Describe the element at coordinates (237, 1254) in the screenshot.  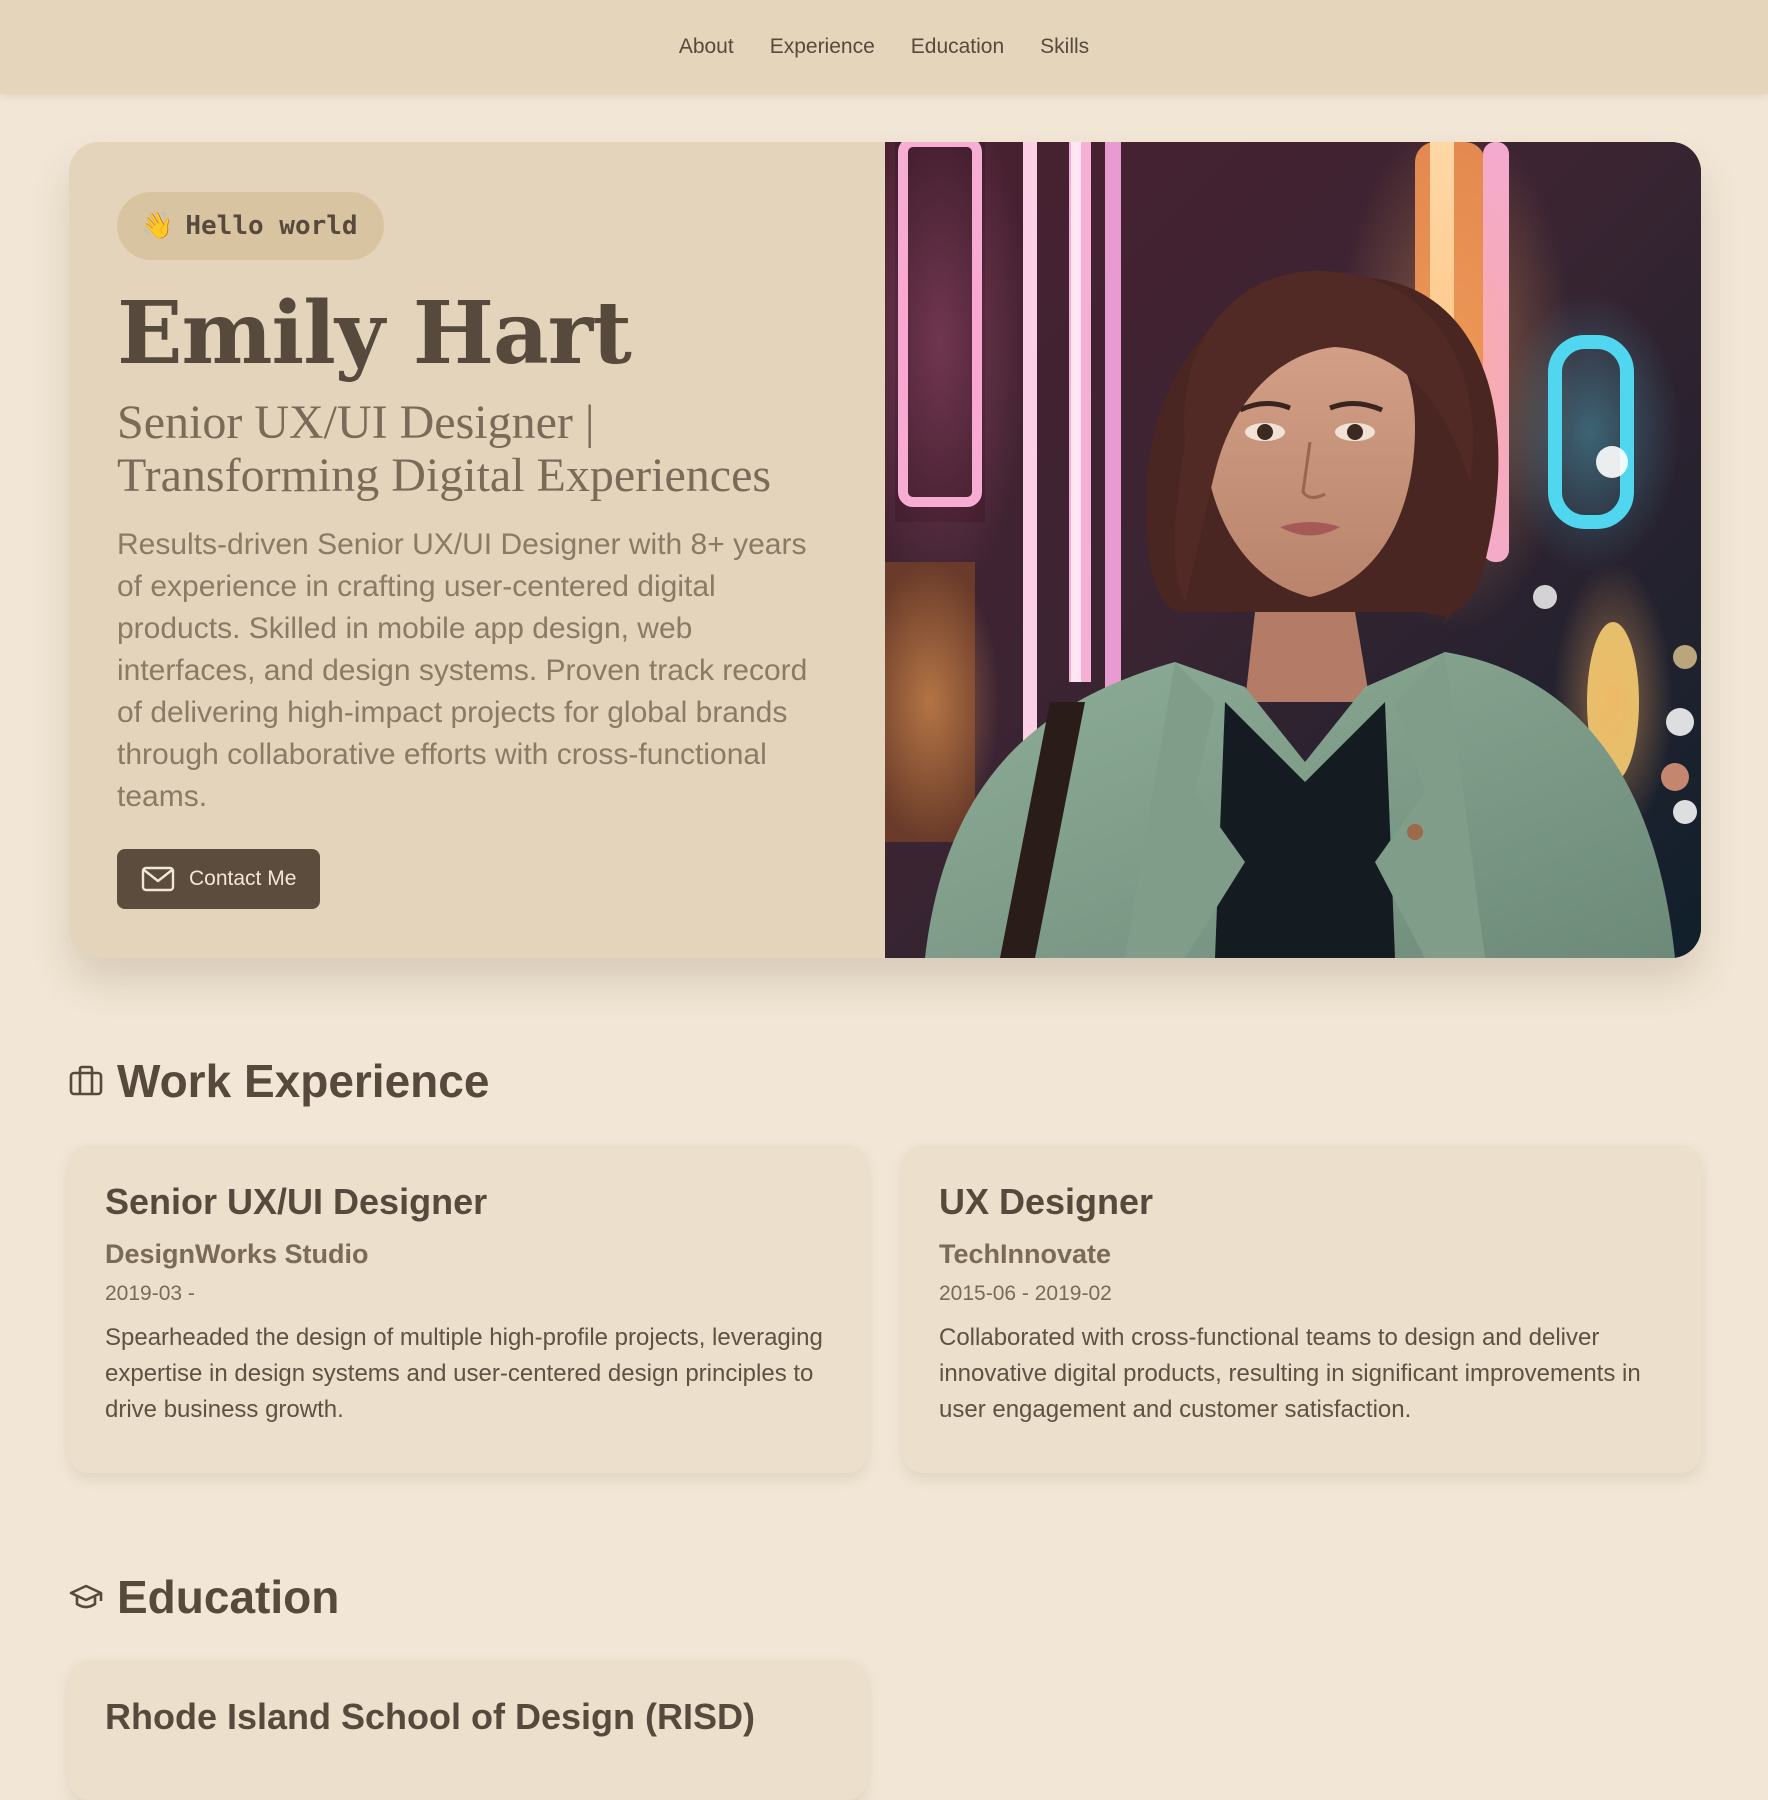
I see `job-company: DesignWorks Studio` at that location.